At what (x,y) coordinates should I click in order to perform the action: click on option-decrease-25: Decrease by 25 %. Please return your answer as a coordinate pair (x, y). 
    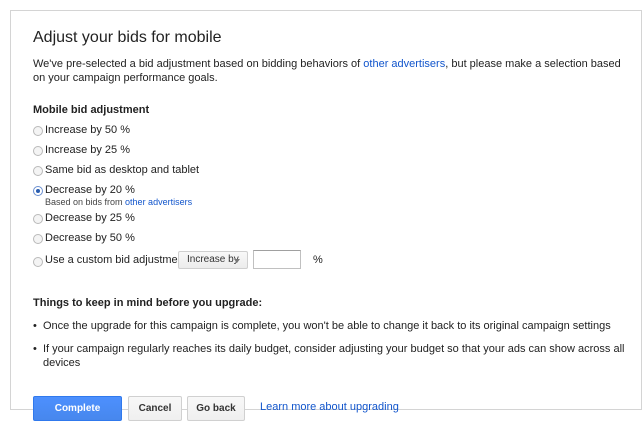
    Looking at the image, I should click on (333, 218).